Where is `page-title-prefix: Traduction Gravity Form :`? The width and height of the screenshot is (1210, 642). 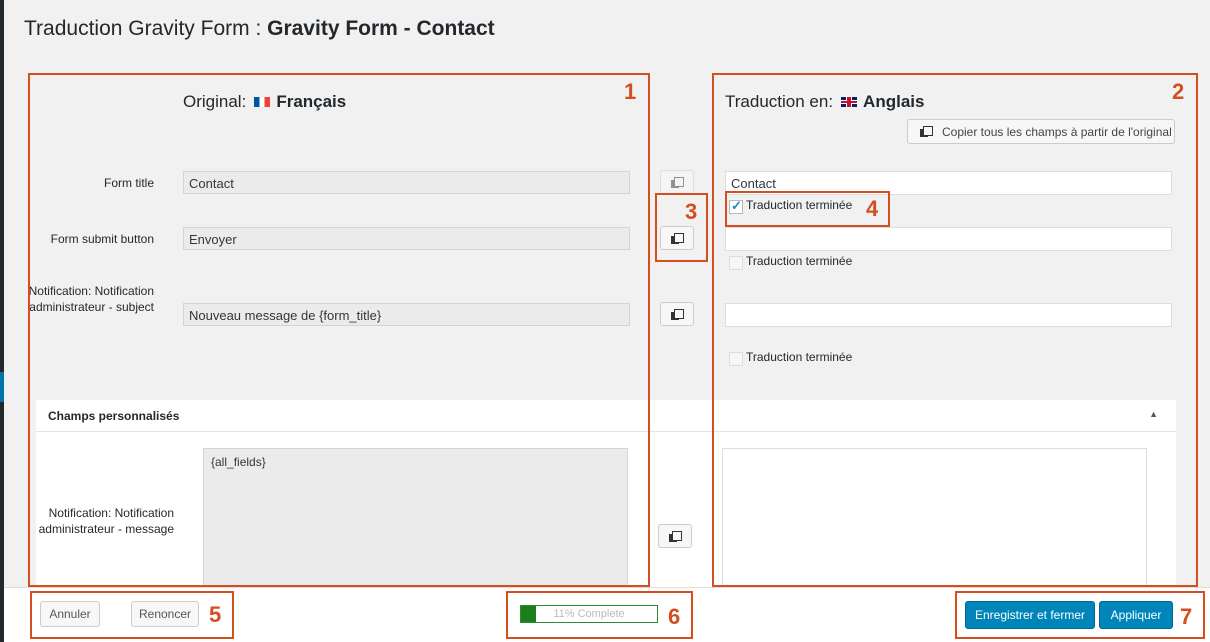 page-title-prefix: Traduction Gravity Form : is located at coordinates (146, 28).